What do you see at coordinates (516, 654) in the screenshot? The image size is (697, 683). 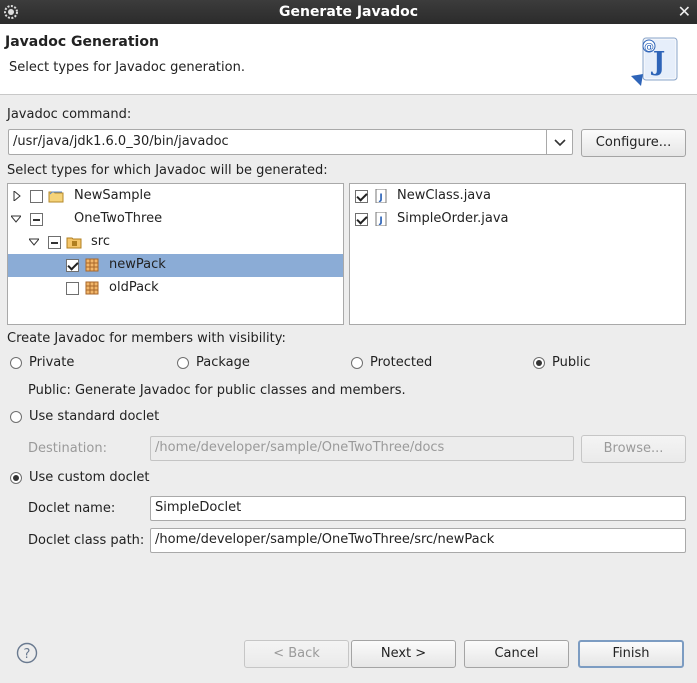 I see `cancel-button: Cancel` at bounding box center [516, 654].